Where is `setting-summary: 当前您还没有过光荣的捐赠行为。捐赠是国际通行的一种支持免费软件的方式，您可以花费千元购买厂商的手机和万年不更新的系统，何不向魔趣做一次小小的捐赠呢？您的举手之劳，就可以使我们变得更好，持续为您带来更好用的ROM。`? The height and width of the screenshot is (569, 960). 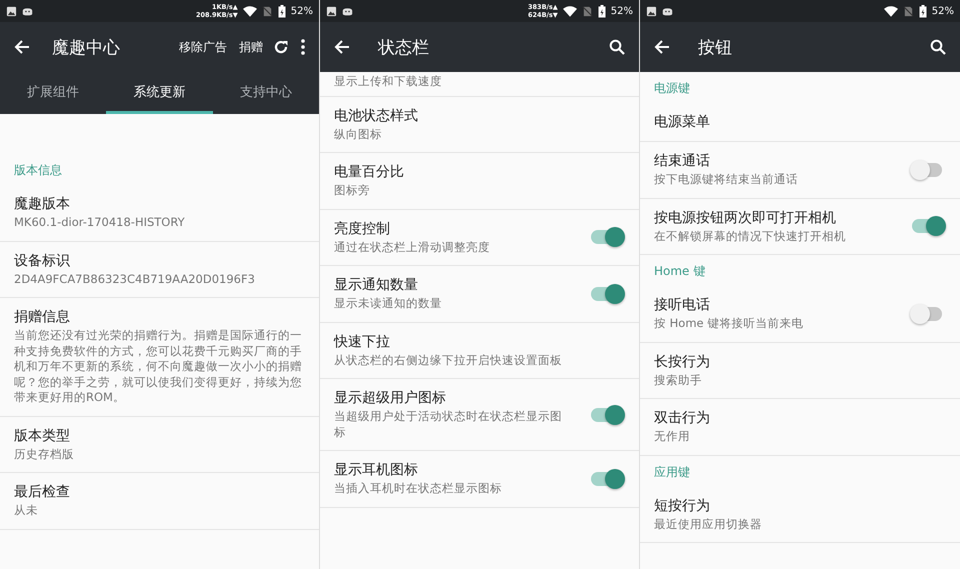 setting-summary: 当前您还没有过光荣的捐赠行为。捐赠是国际通行的一种支持免费软件的方式，您可以花费千元购买厂商的手机和万年不更新的系统，何不向魔趣做一次小小的捐赠呢？您的举手之劳，就可以使我们变得更好，持续为您带来更好用的ROM。 is located at coordinates (158, 367).